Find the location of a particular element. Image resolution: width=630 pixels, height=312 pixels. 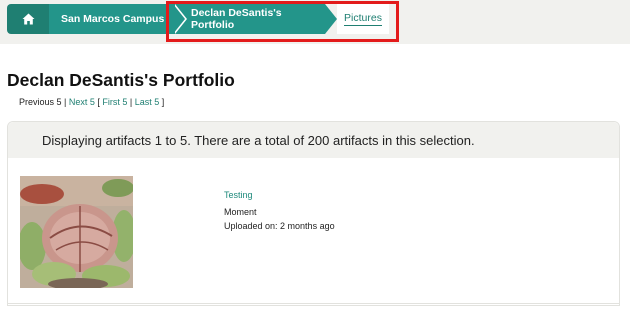

plant-photo-image is located at coordinates (76, 232).